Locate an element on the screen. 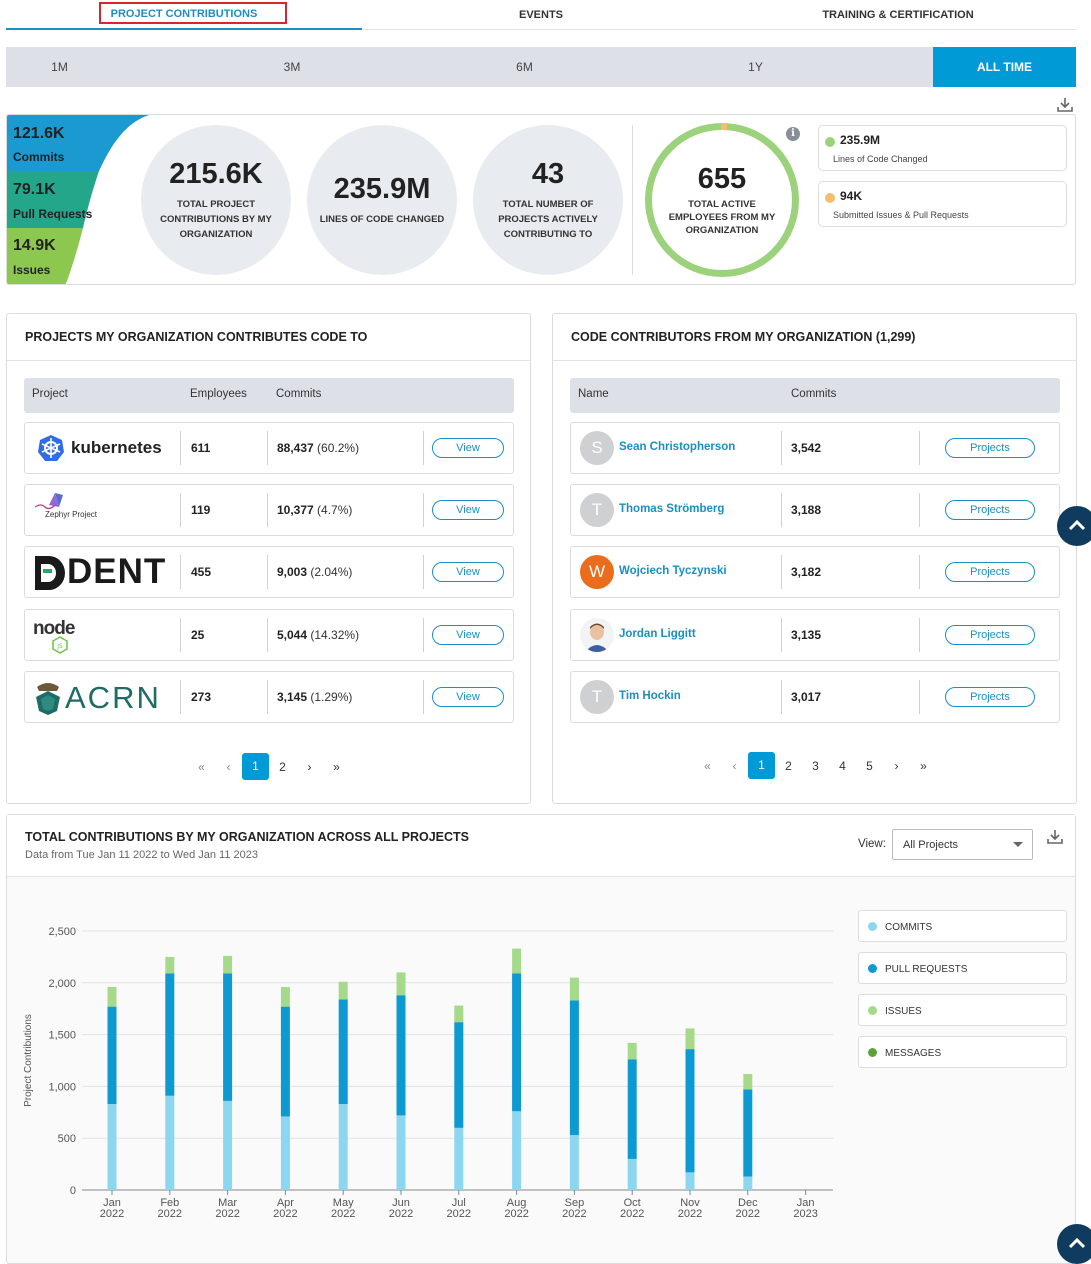 This screenshot has width=1091, height=1264. tab-events: EVENTS is located at coordinates (541, 15).